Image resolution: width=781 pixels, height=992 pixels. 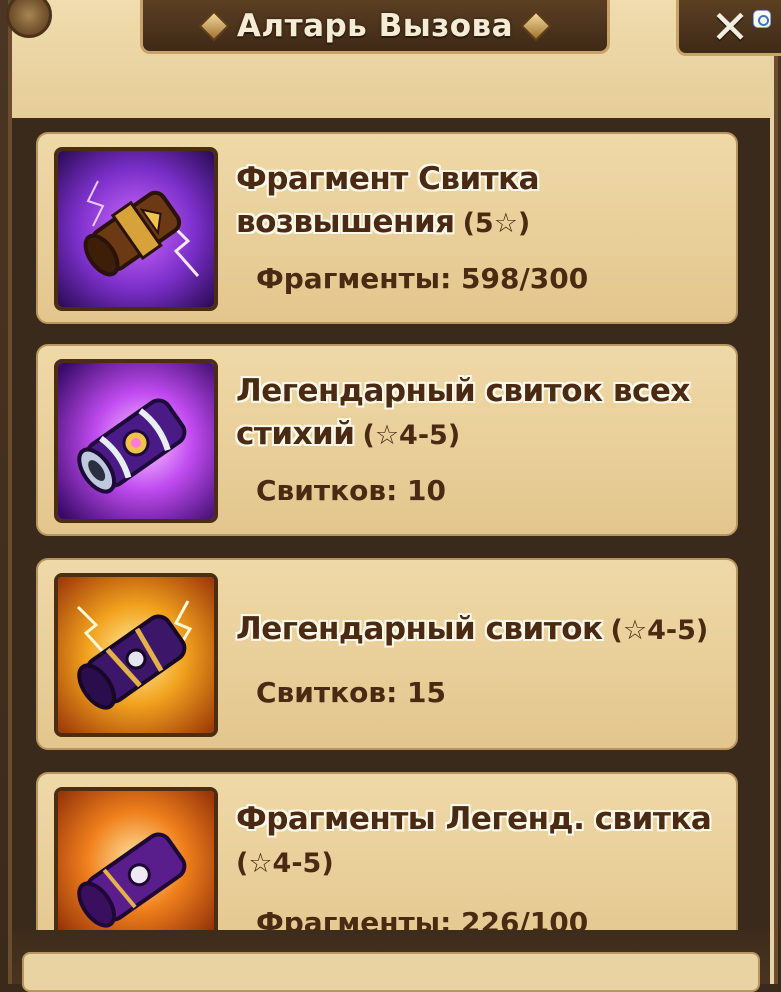 I want to click on bottom-panel, so click(x=391, y=972).